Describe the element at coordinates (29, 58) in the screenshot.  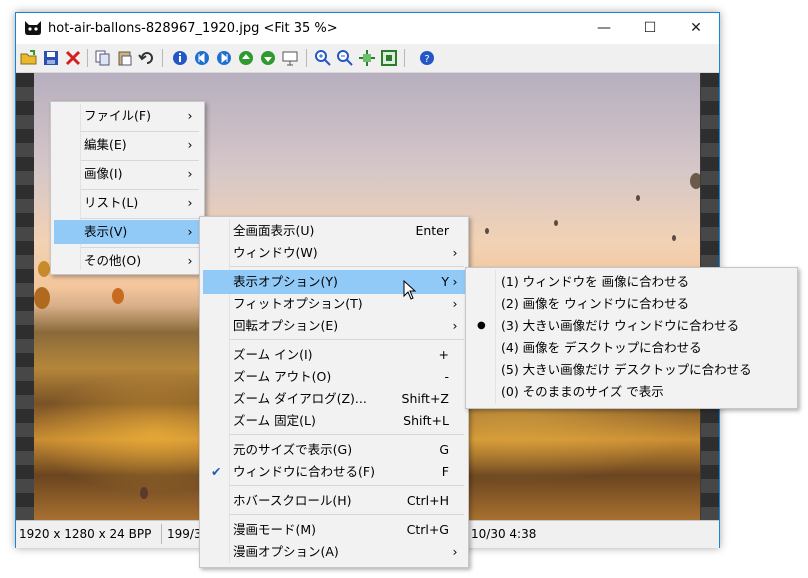
I see `open-folder-icon` at that location.